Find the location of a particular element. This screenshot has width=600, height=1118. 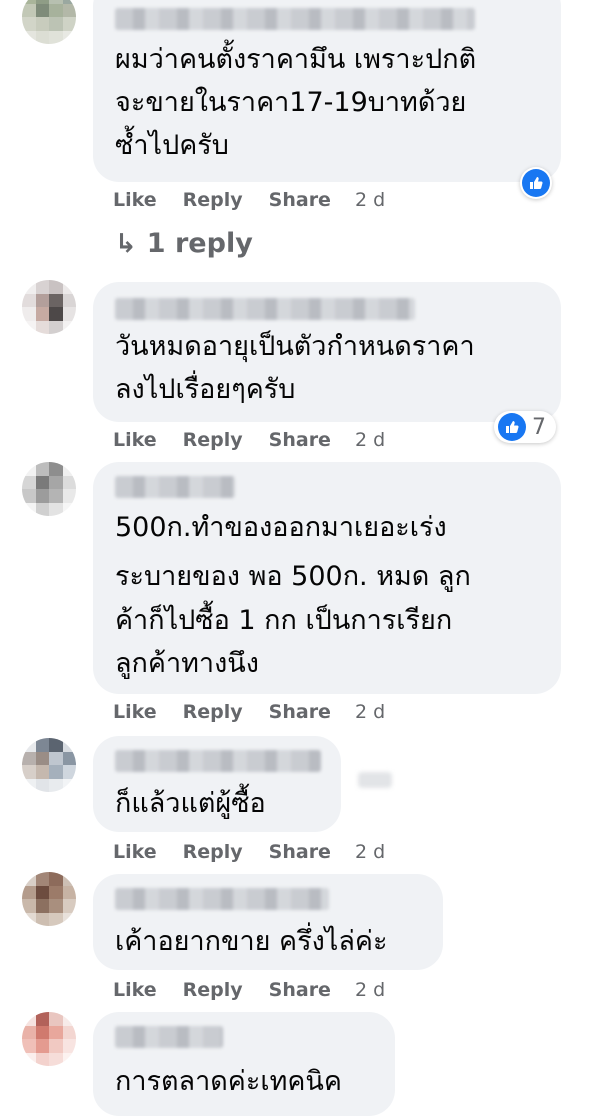

reaction-badge is located at coordinates (536, 183).